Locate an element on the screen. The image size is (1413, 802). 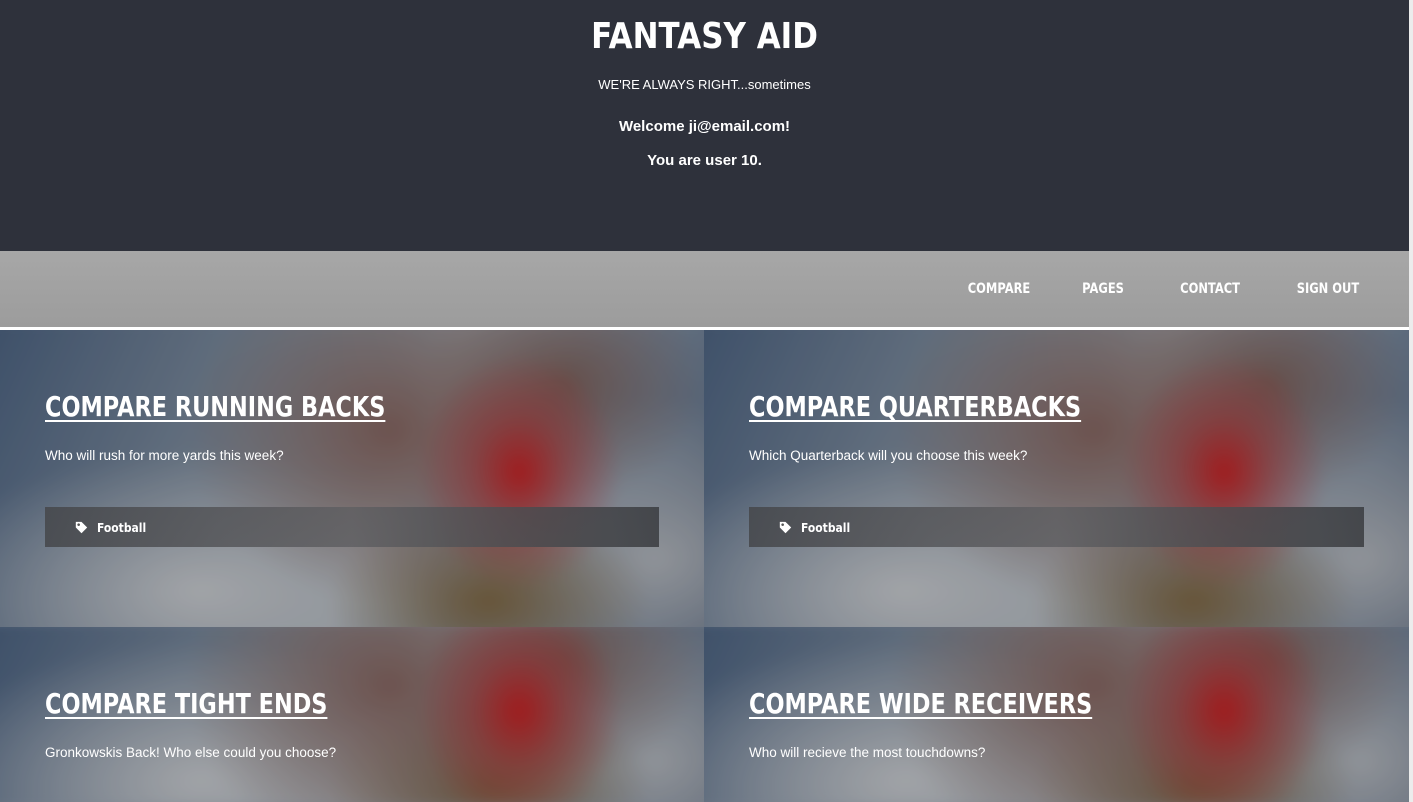
tile-title: COMPARE TIGHT ENDS is located at coordinates (186, 703).